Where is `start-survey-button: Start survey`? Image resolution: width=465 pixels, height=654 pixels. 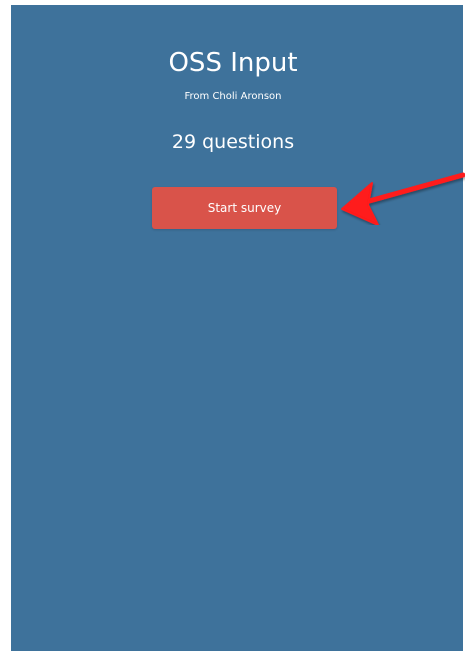
start-survey-button: Start survey is located at coordinates (244, 208).